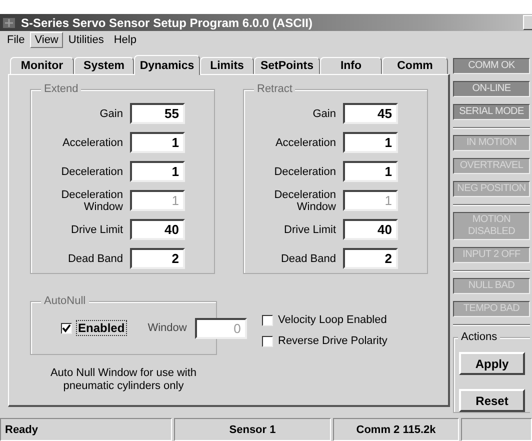 This screenshot has width=532, height=441. I want to click on menu-item: Utilities, so click(86, 40).